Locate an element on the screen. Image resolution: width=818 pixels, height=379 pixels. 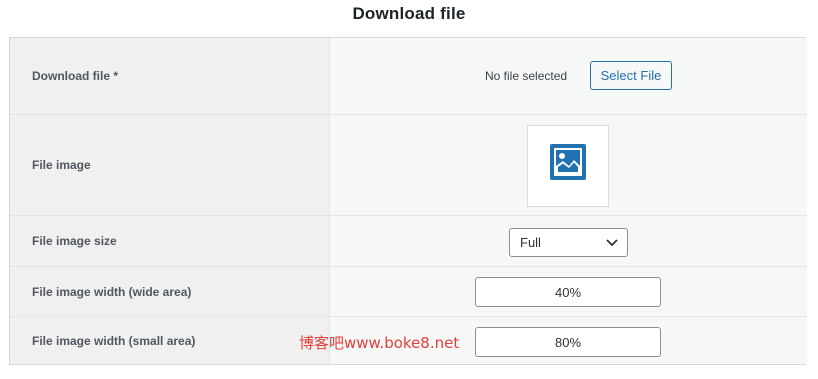
label-cell: File image size is located at coordinates (170, 241).